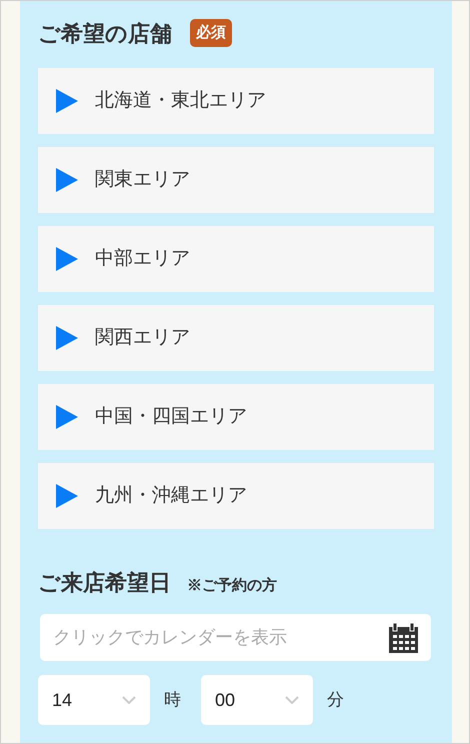 This screenshot has width=470, height=744. I want to click on section-title: ご希望の店舗, so click(105, 34).